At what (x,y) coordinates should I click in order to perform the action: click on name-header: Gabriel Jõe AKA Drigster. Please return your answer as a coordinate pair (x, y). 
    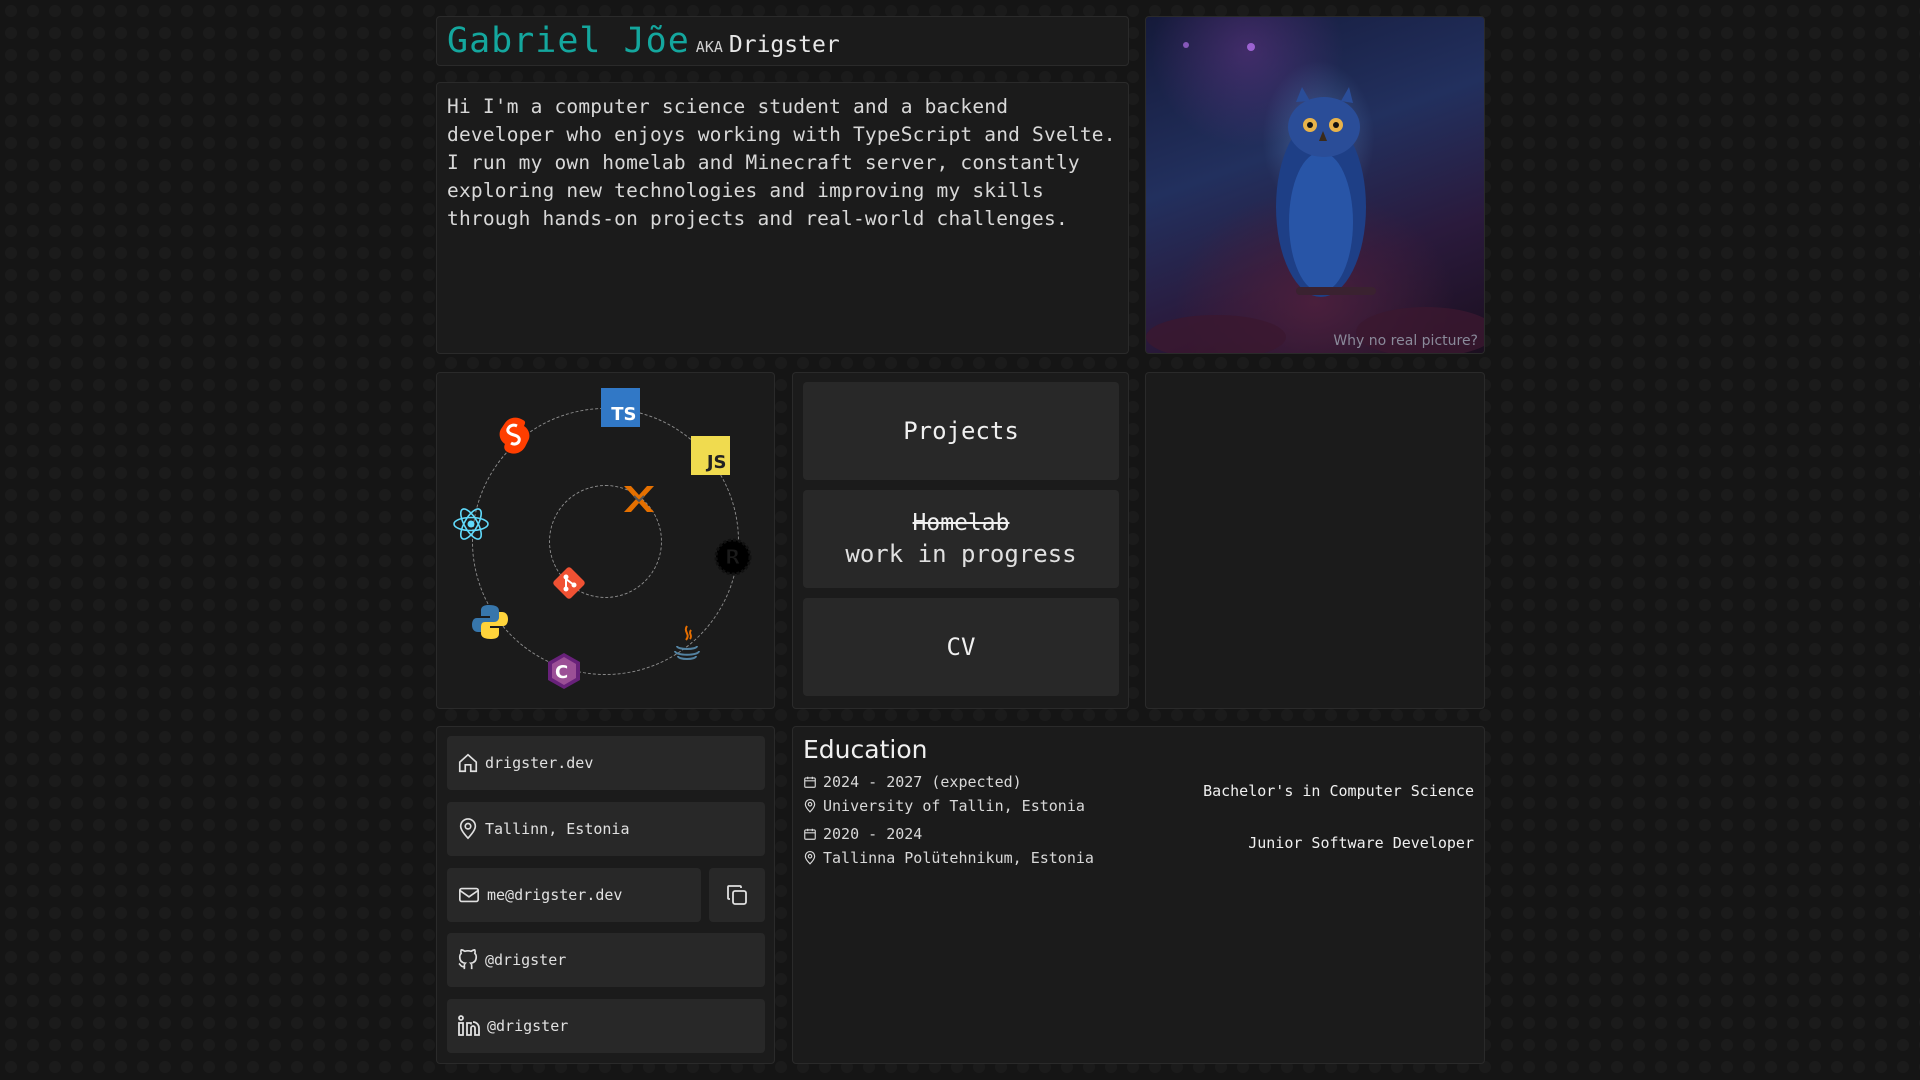
    Looking at the image, I should click on (782, 41).